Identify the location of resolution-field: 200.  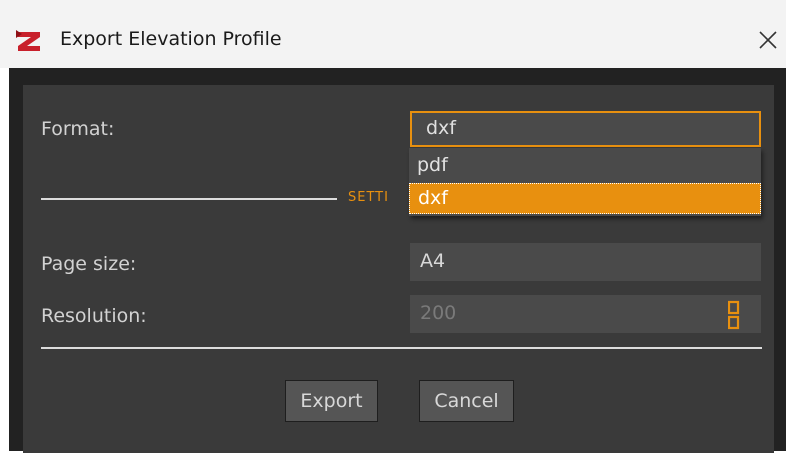
(585, 314).